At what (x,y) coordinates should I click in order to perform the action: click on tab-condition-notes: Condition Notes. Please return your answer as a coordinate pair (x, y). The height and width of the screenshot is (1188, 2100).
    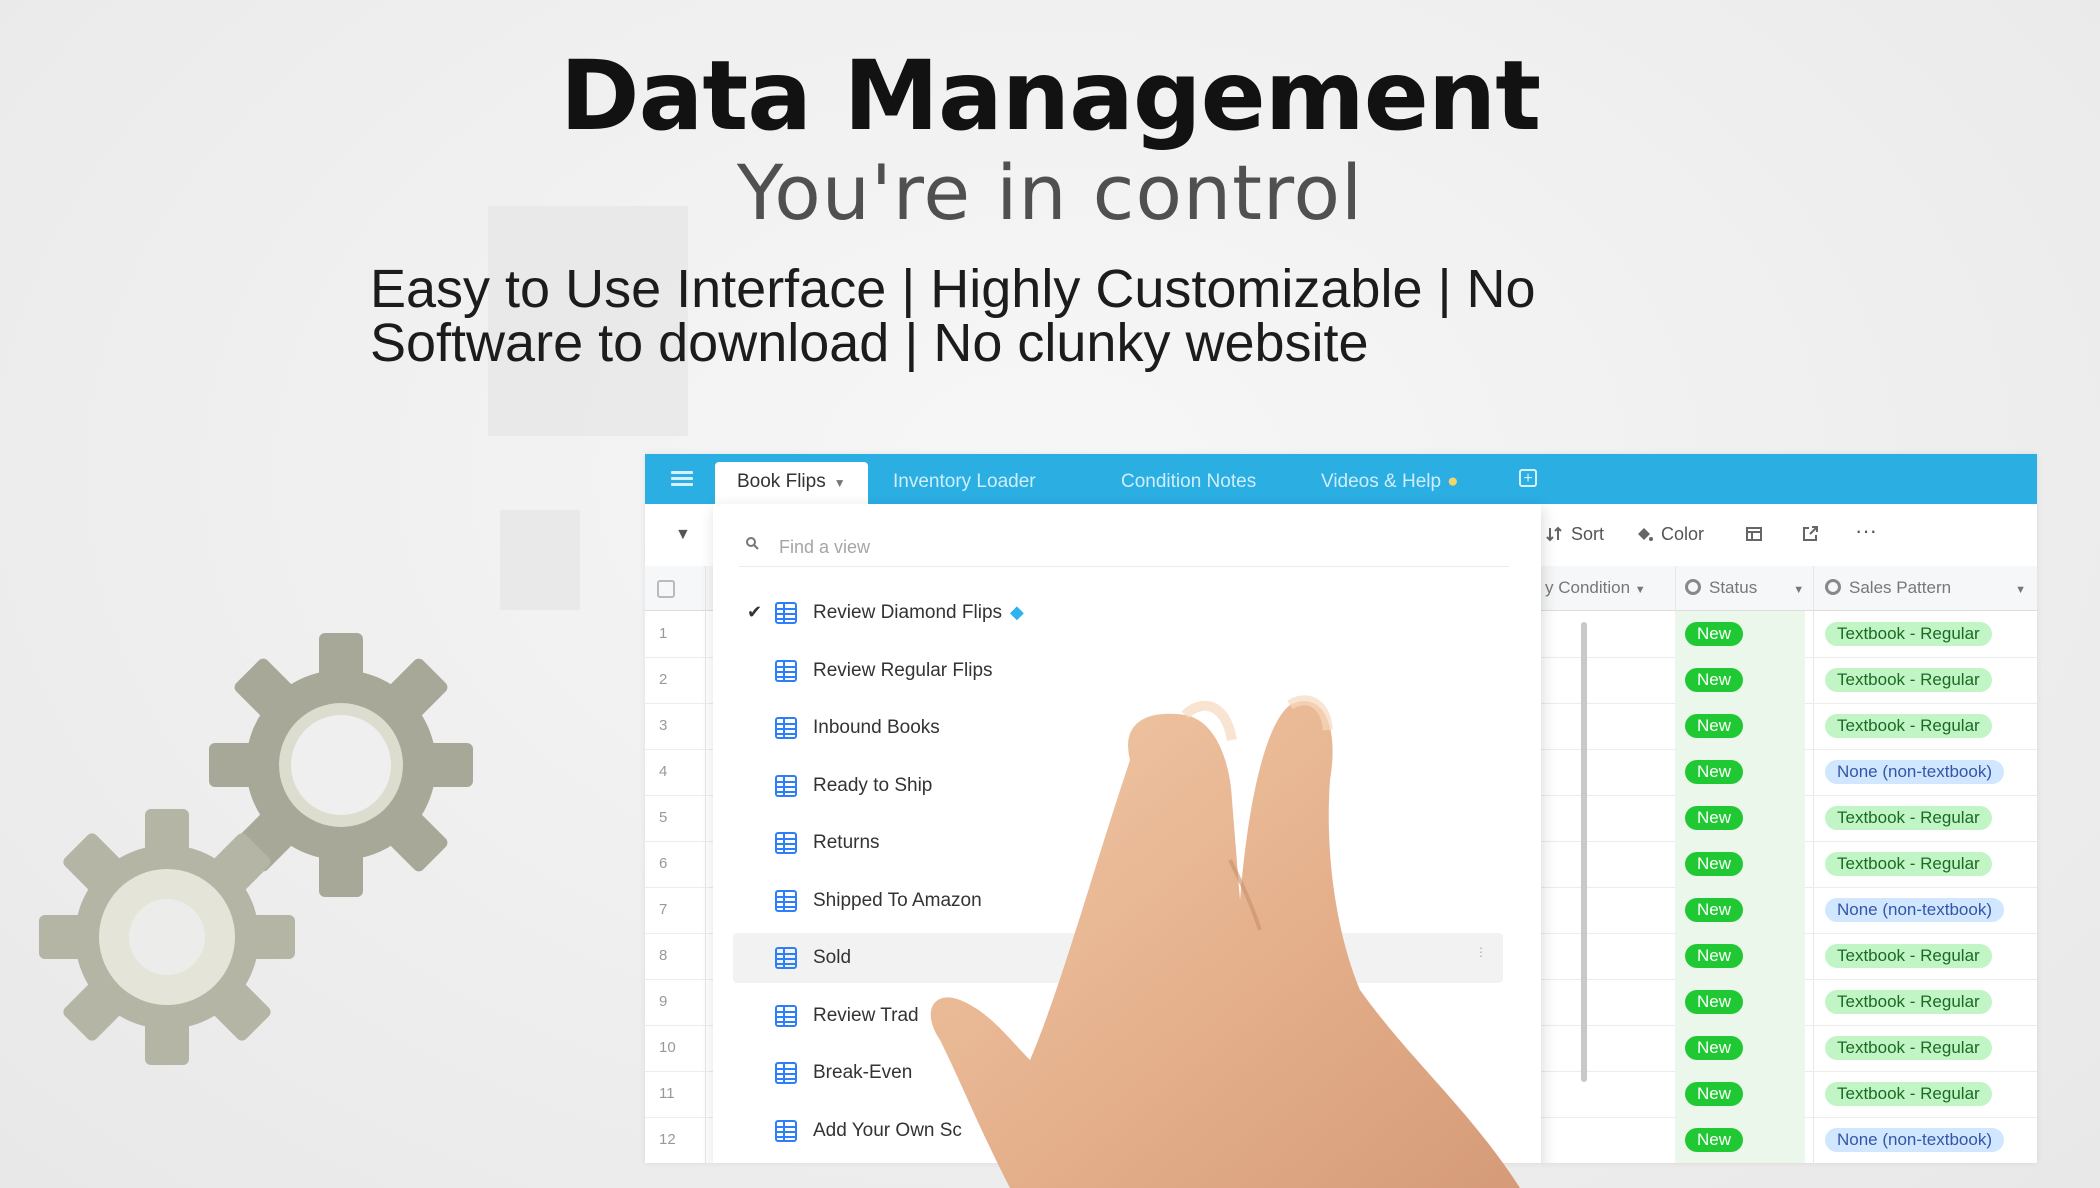
    Looking at the image, I should click on (1188, 483).